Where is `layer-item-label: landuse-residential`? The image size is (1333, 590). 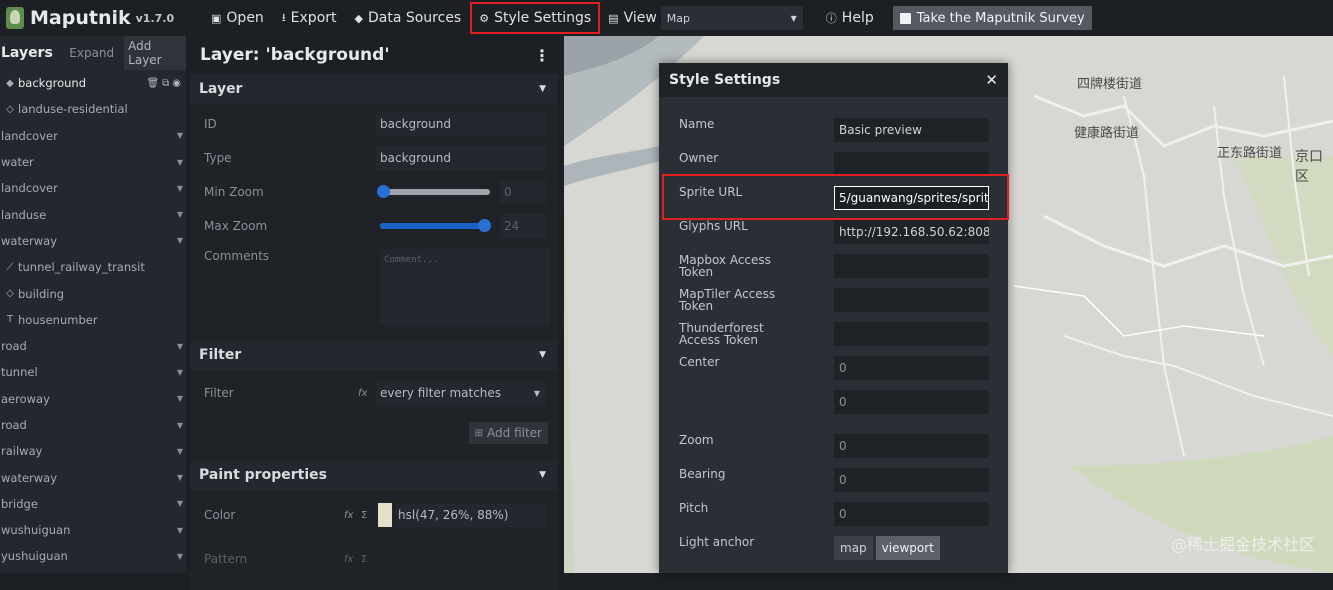 layer-item-label: landuse-residential is located at coordinates (73, 109).